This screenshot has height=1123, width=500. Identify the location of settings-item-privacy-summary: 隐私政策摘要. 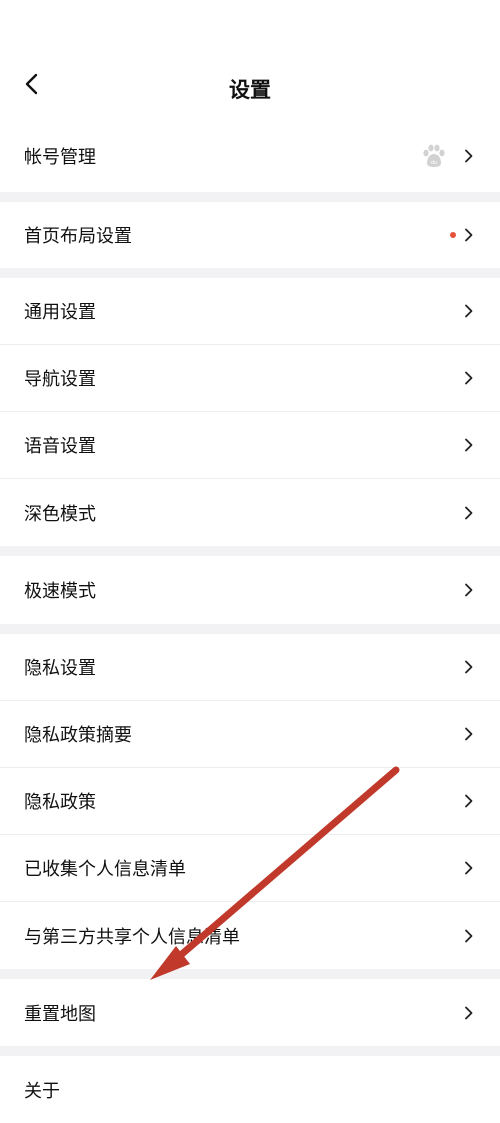
(250, 734).